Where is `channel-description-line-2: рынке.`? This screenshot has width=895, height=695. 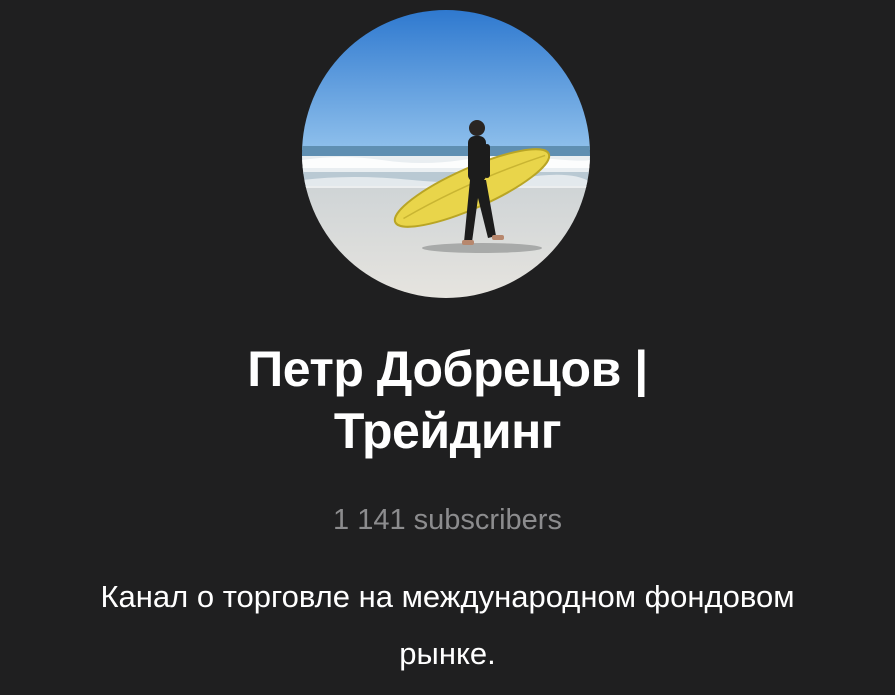
channel-description-line-2: рынке. is located at coordinates (447, 653).